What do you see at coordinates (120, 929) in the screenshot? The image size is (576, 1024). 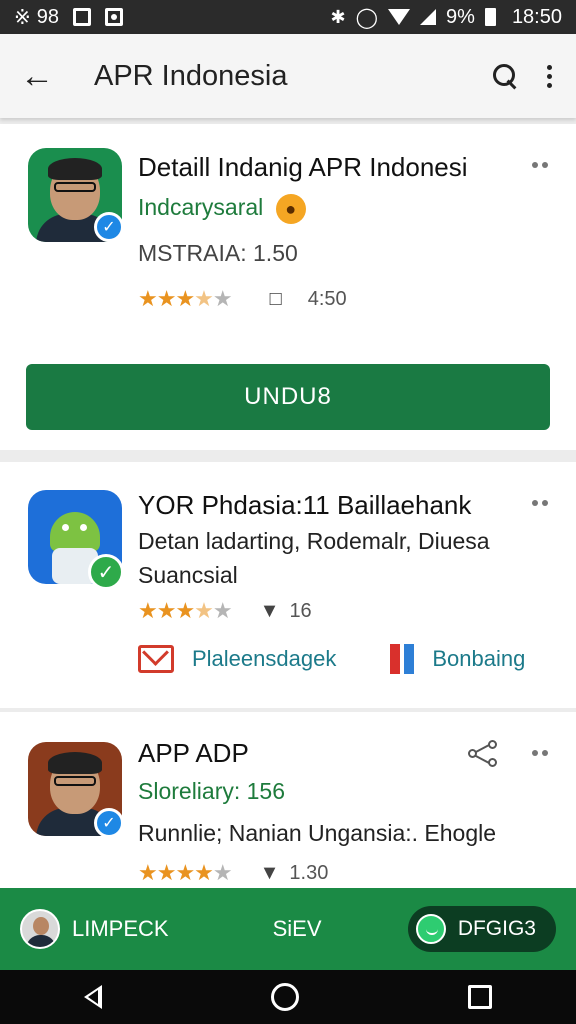 I see `bottom-left-label: LIMPECK` at bounding box center [120, 929].